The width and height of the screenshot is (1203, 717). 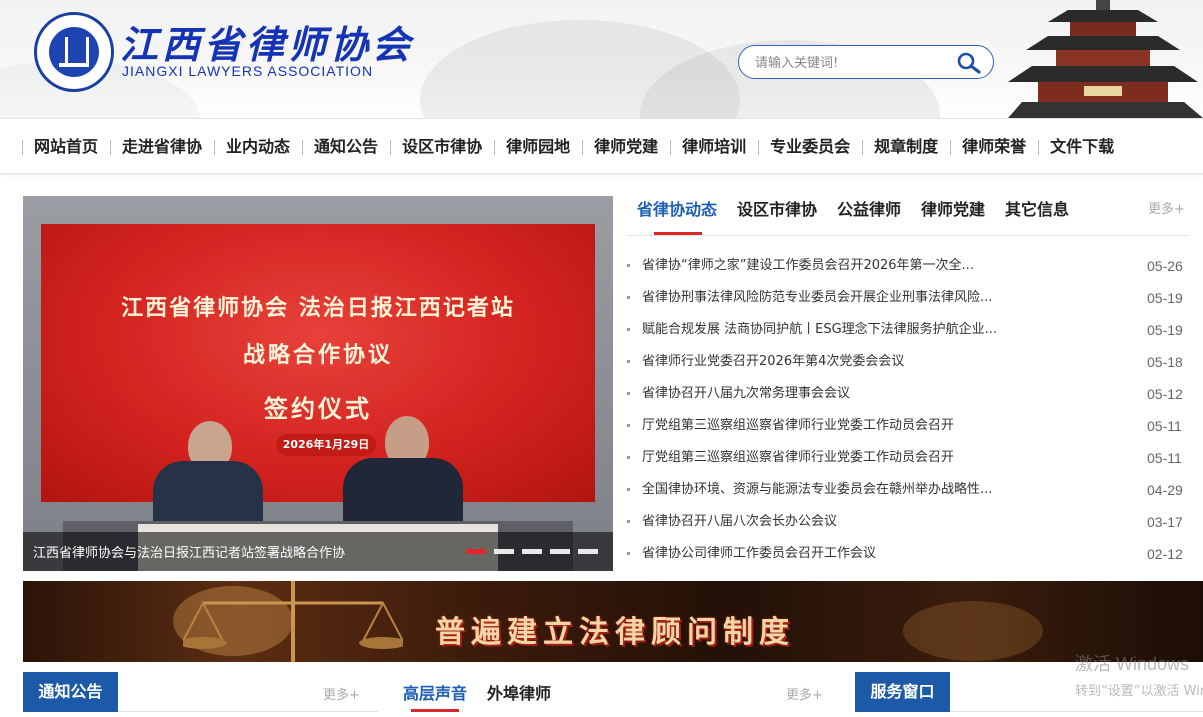 I want to click on tab-senior-voices: 高层声音, so click(x=435, y=692).